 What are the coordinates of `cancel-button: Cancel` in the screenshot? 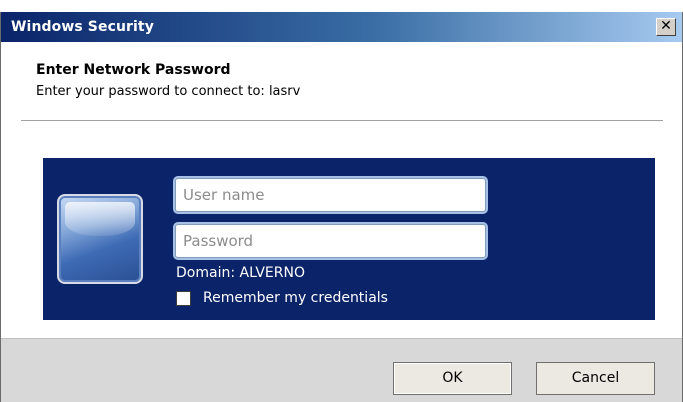 It's located at (595, 378).